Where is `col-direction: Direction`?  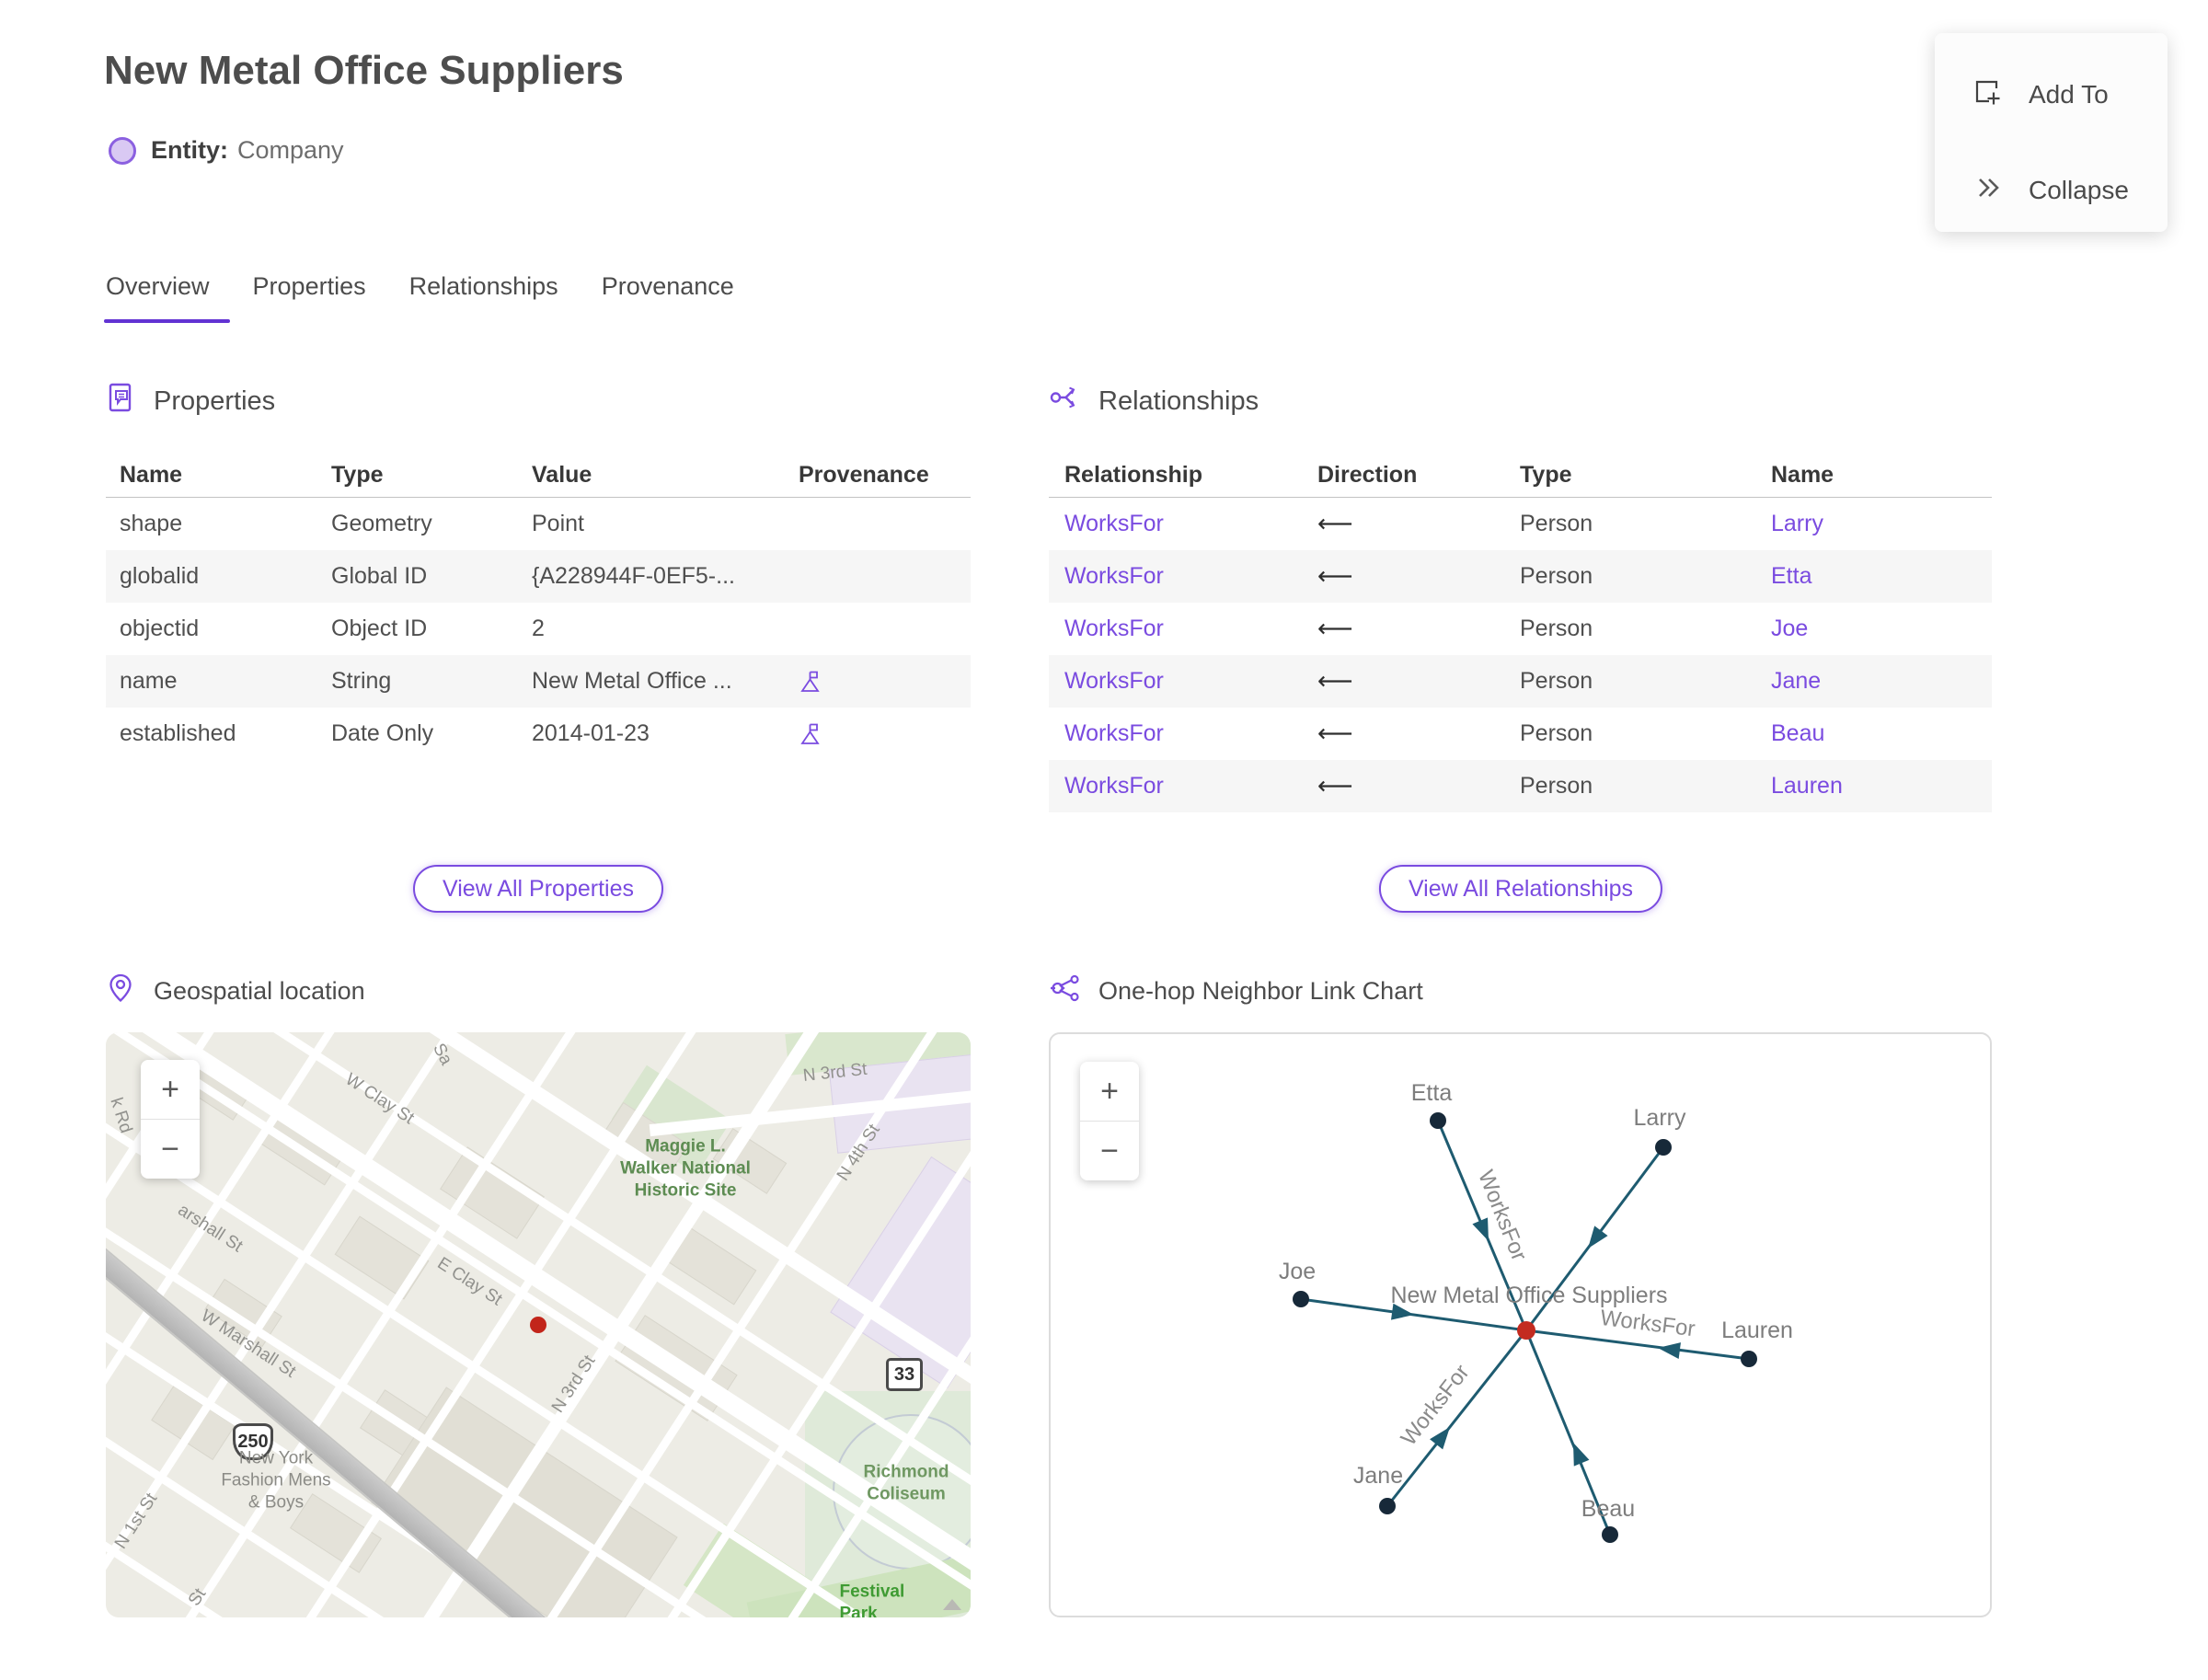 col-direction: Direction is located at coordinates (1367, 474).